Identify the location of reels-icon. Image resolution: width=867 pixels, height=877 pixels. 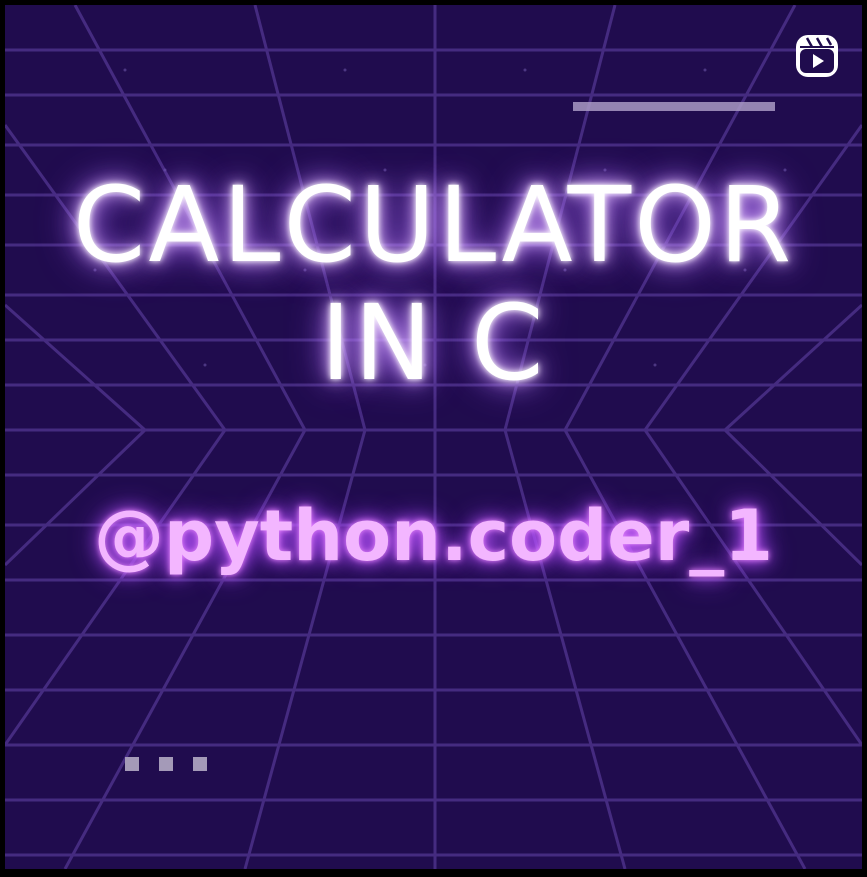
(817, 56).